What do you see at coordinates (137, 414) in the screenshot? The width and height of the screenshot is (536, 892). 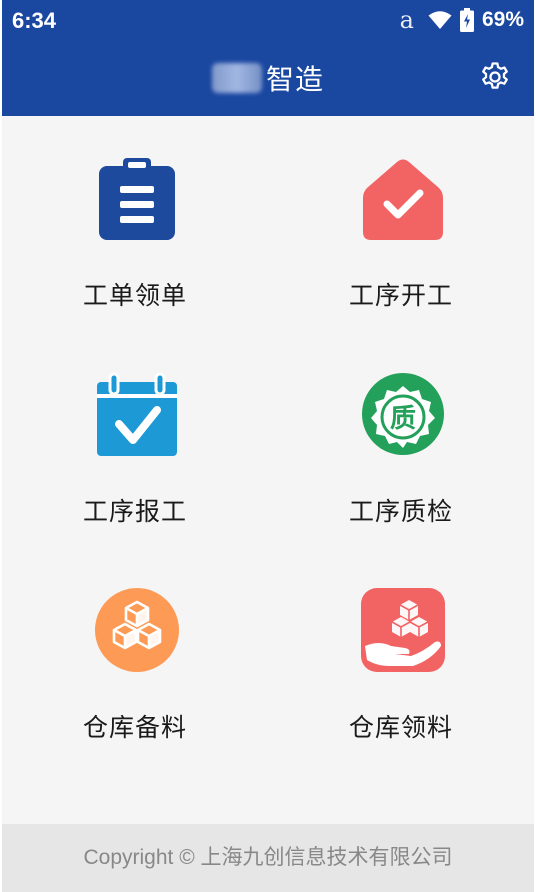 I see `calendar-check-icon` at bounding box center [137, 414].